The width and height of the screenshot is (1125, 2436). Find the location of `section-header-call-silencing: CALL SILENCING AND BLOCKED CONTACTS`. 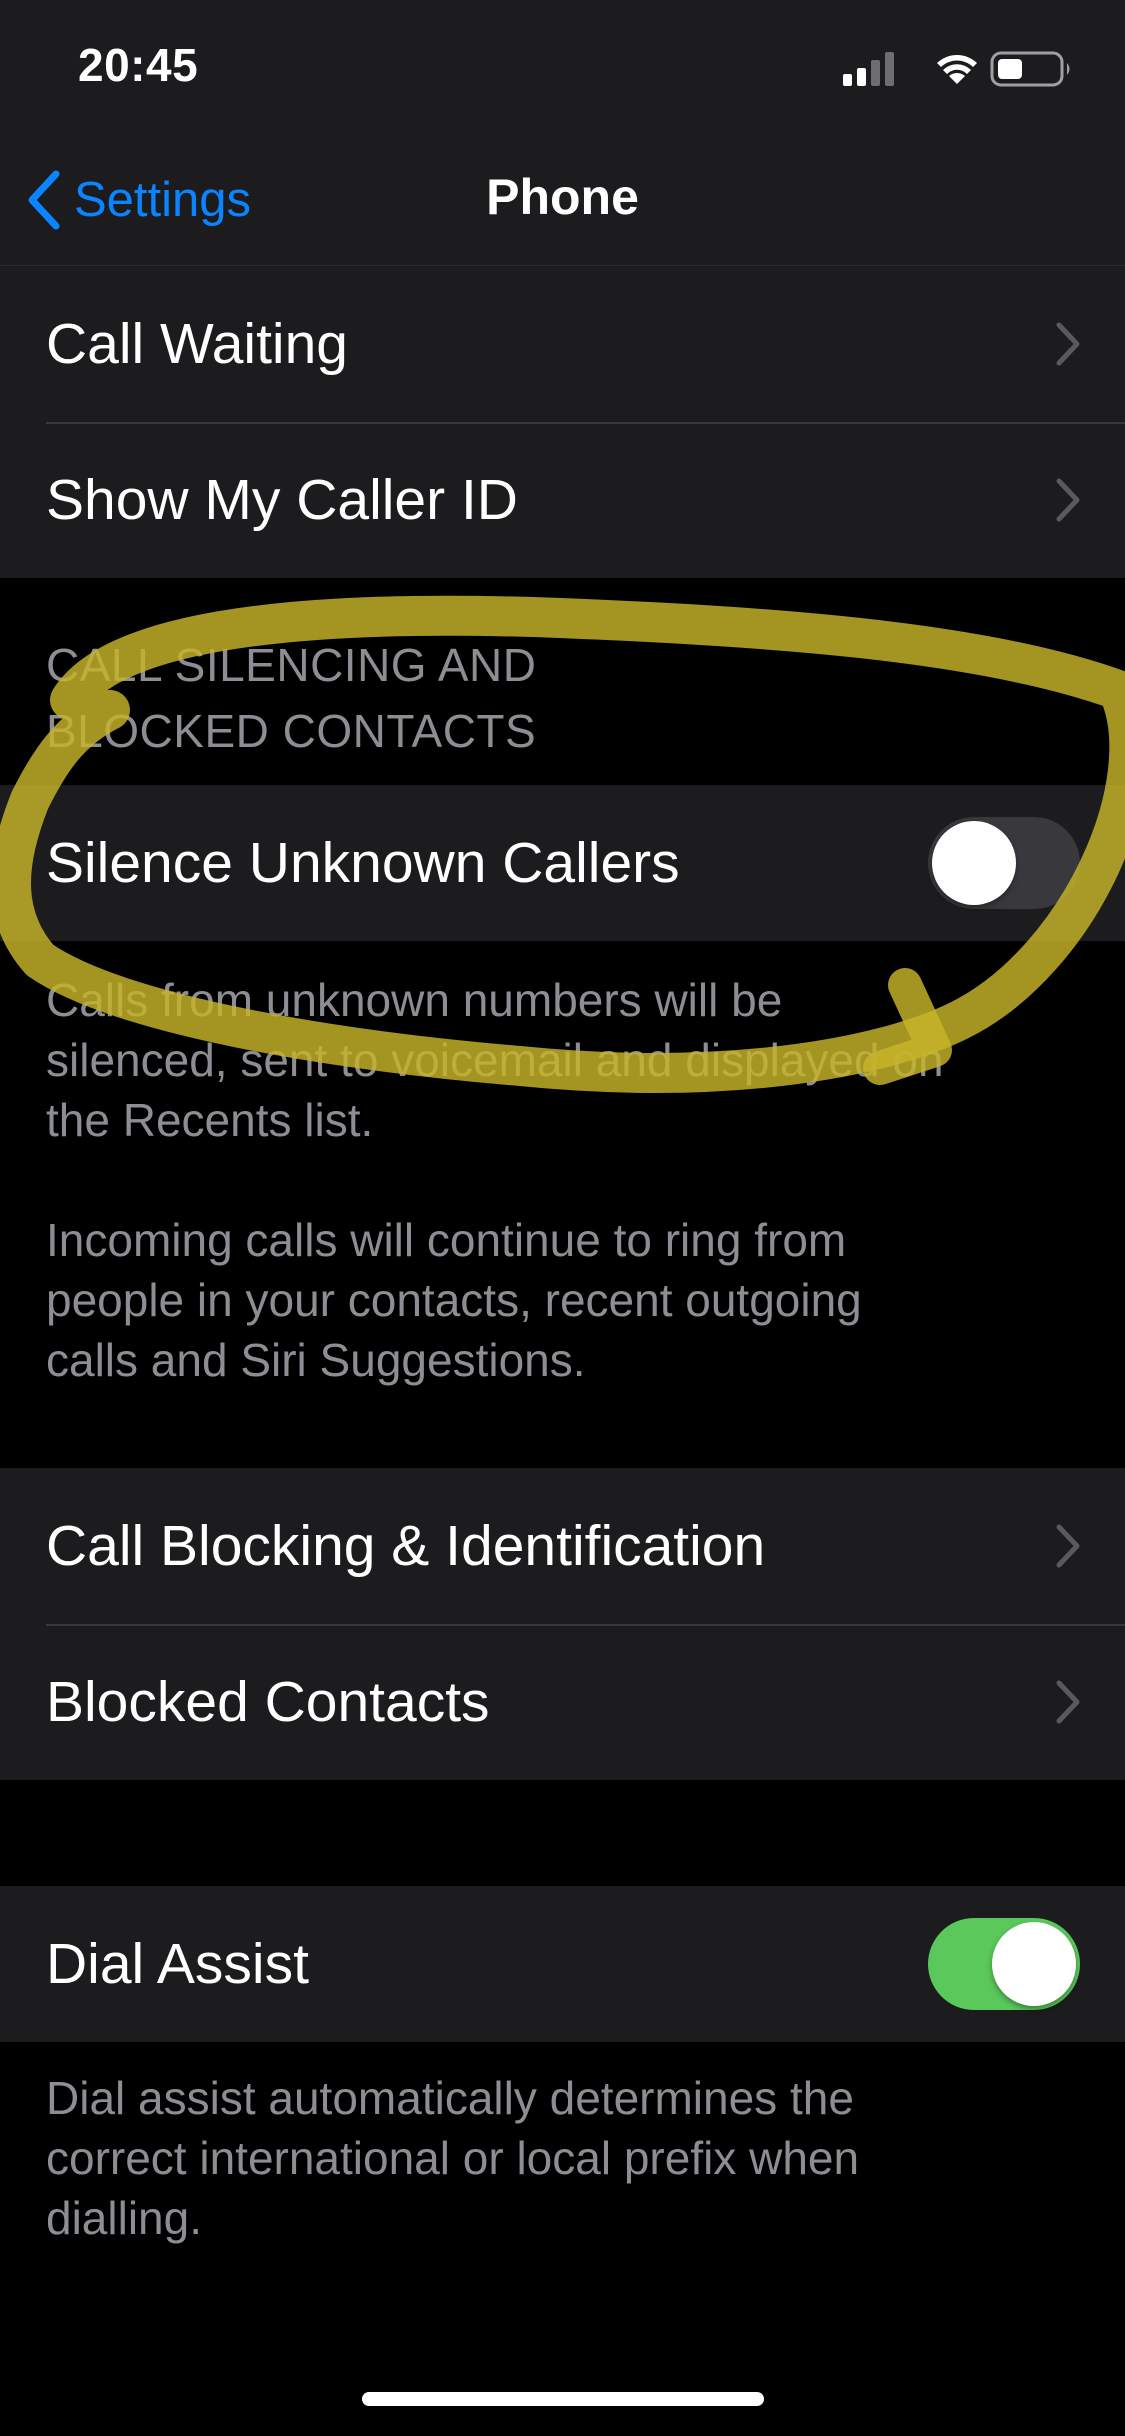

section-header-call-silencing: CALL SILENCING AND BLOCKED CONTACTS is located at coordinates (396, 698).